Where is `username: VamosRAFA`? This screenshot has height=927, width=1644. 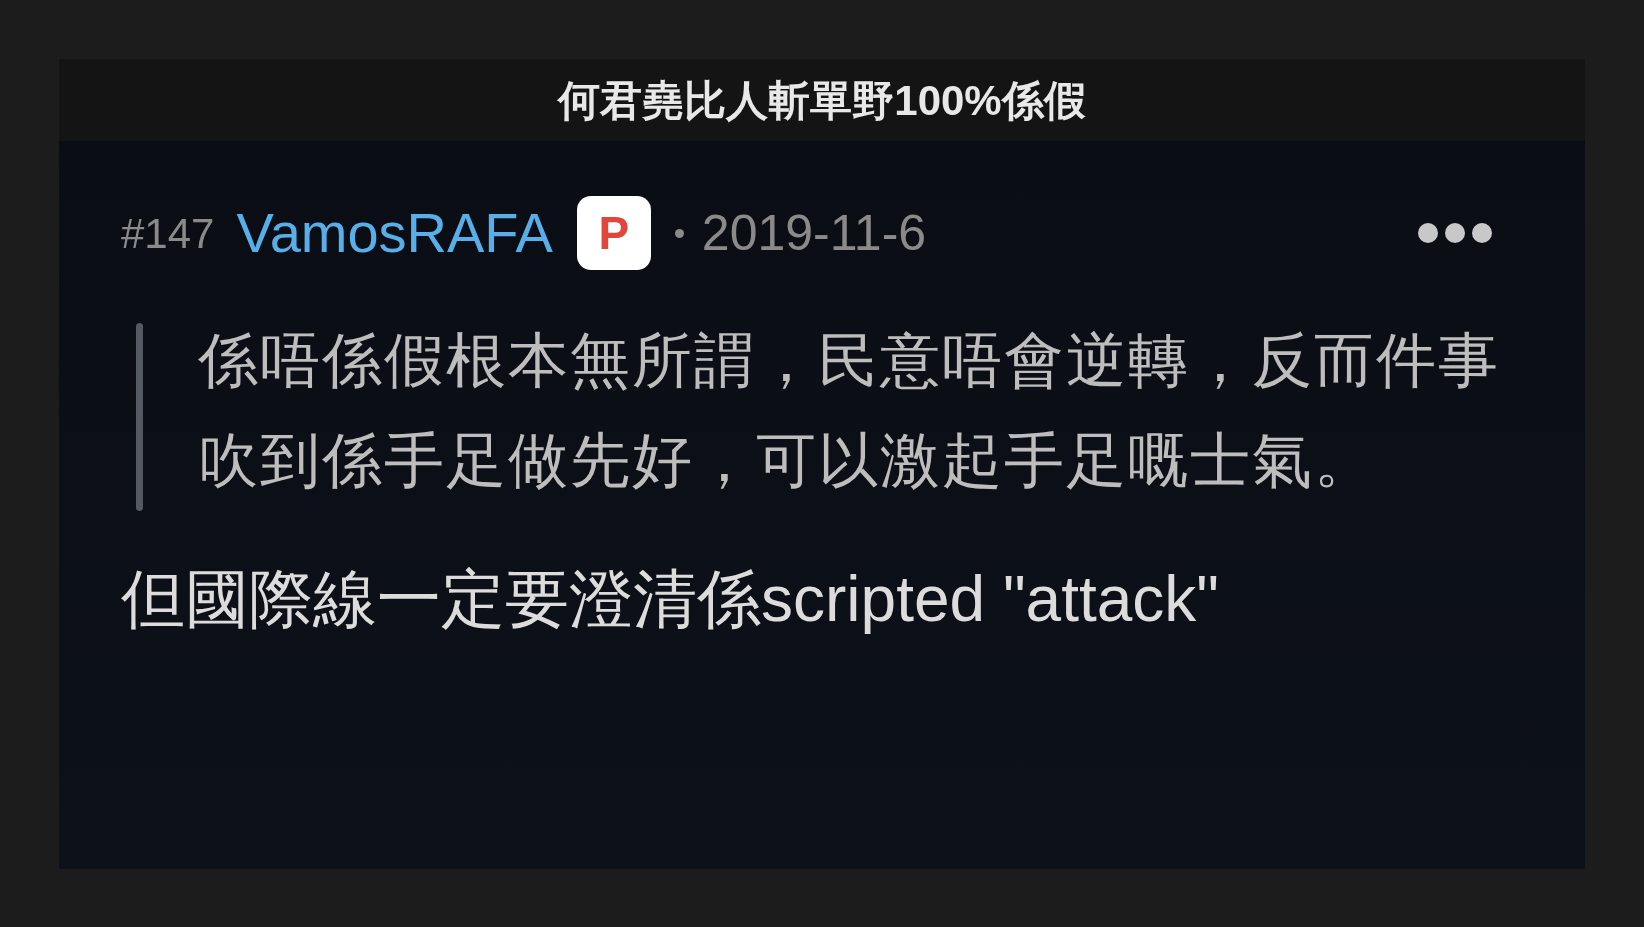 username: VamosRAFA is located at coordinates (394, 233).